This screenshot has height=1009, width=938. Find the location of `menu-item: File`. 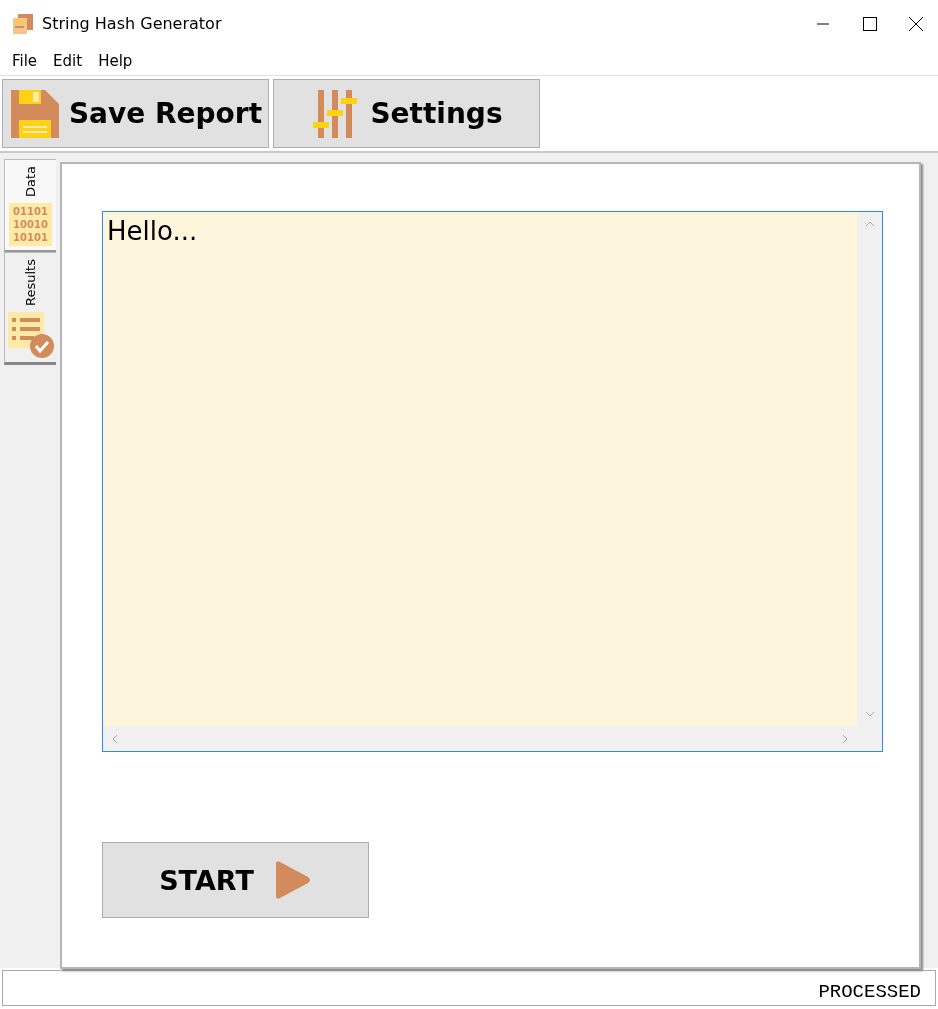

menu-item: File is located at coordinates (25, 61).